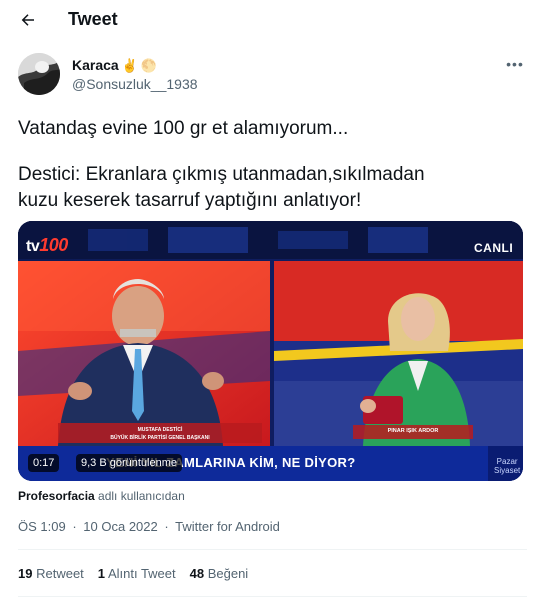 The height and width of the screenshot is (600, 545). What do you see at coordinates (44, 463) in the screenshot?
I see `video-timestamp: 0:17` at bounding box center [44, 463].